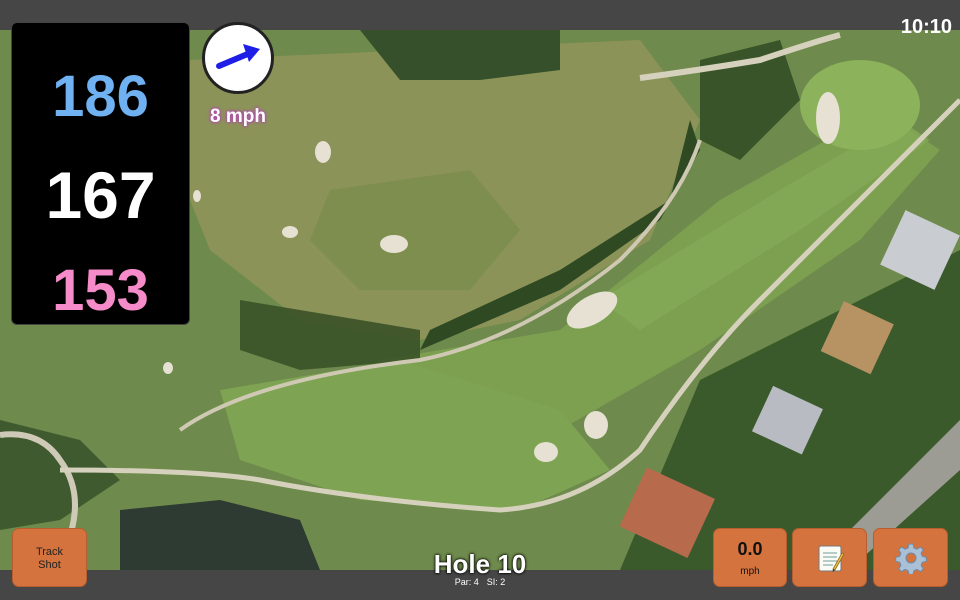  What do you see at coordinates (750, 571) in the screenshot?
I see `speed-unit: mph` at bounding box center [750, 571].